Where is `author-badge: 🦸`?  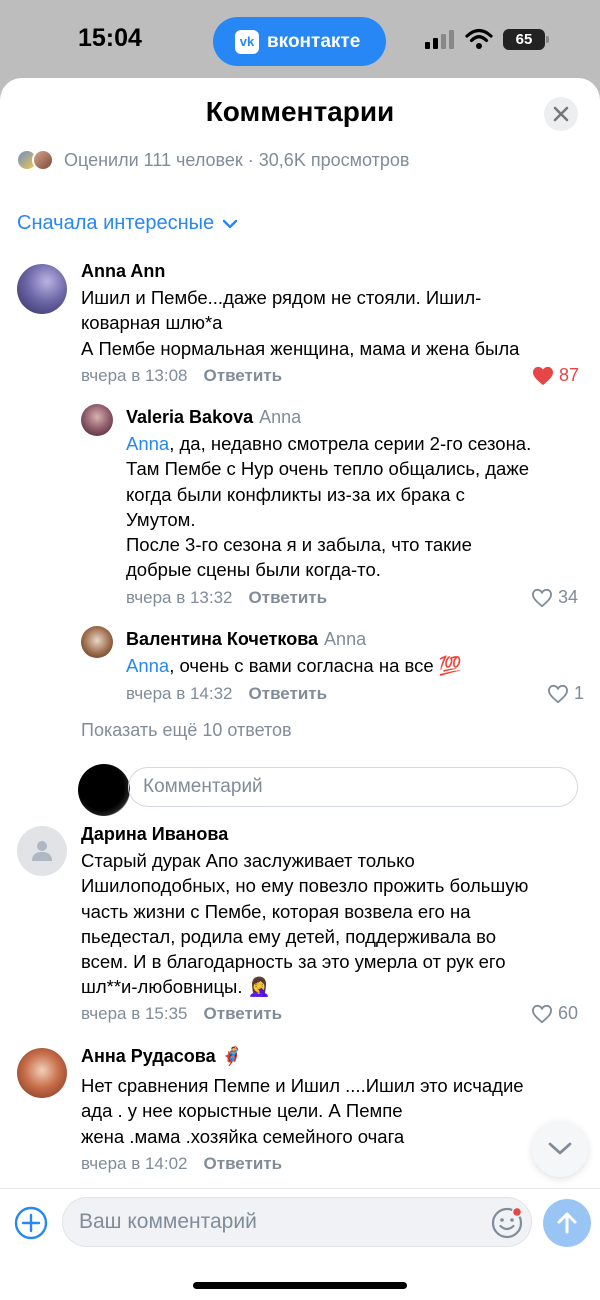 author-badge: 🦸 is located at coordinates (232, 1056).